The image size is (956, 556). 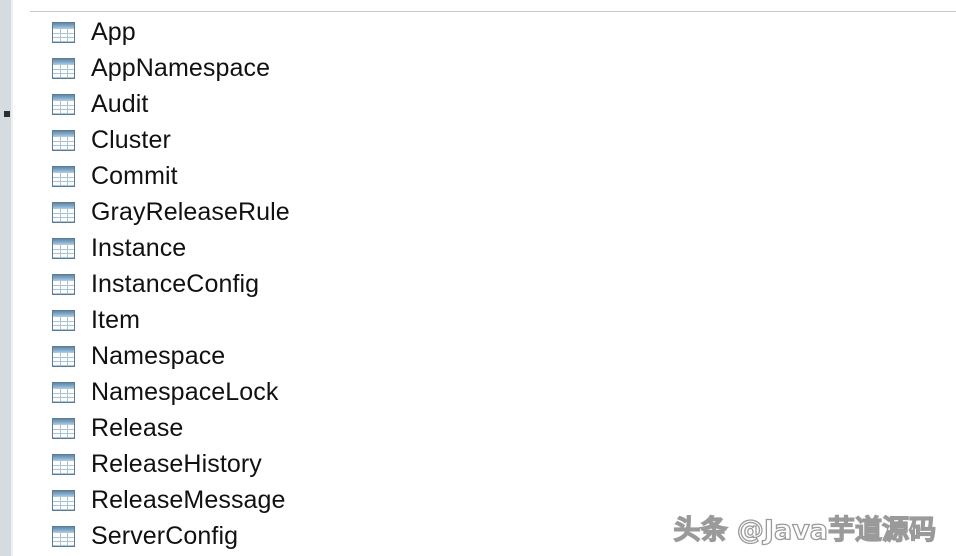 I want to click on table-list-item-label: ServerConfig, so click(x=165, y=536).